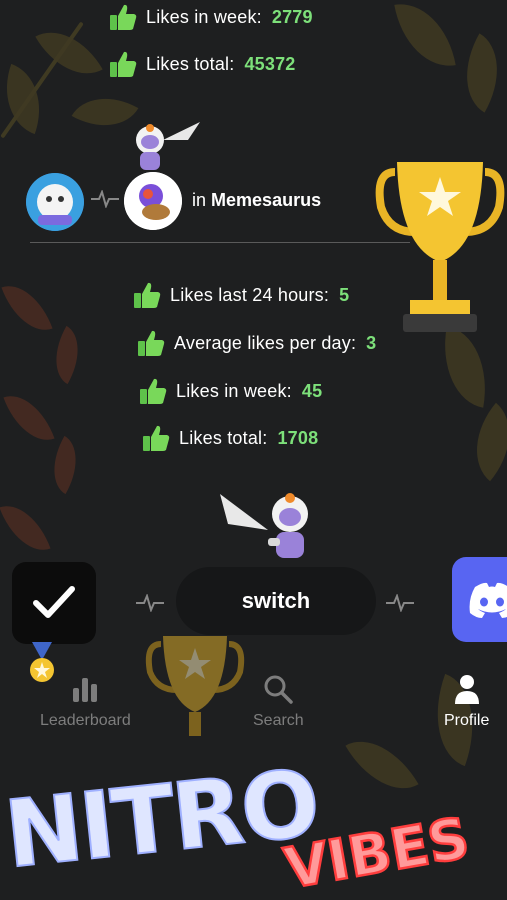 The height and width of the screenshot is (900, 507). I want to click on stat-row-total: Likes total: 1708, so click(229, 438).